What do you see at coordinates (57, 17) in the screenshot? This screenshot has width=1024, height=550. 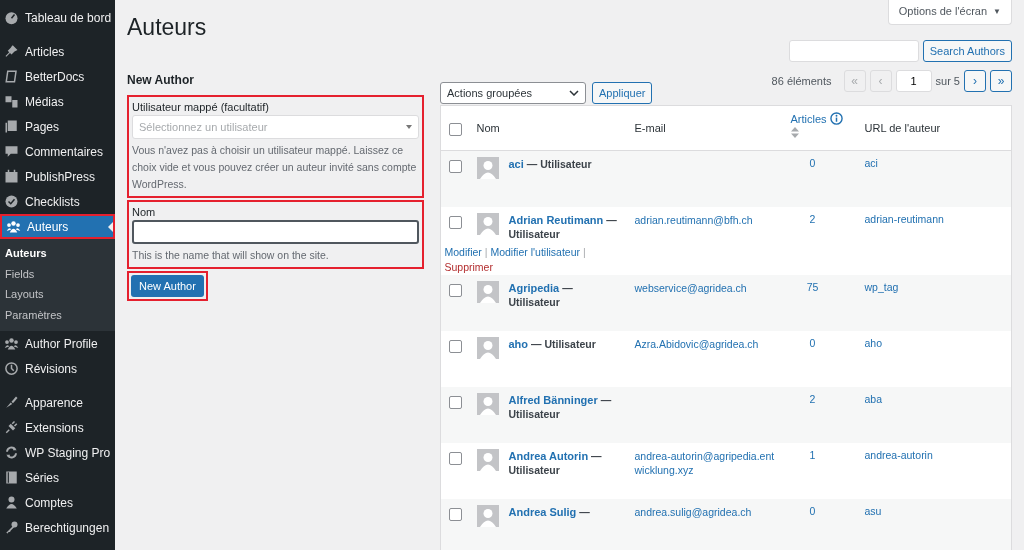 I see `menu-item: Tableau de bord` at bounding box center [57, 17].